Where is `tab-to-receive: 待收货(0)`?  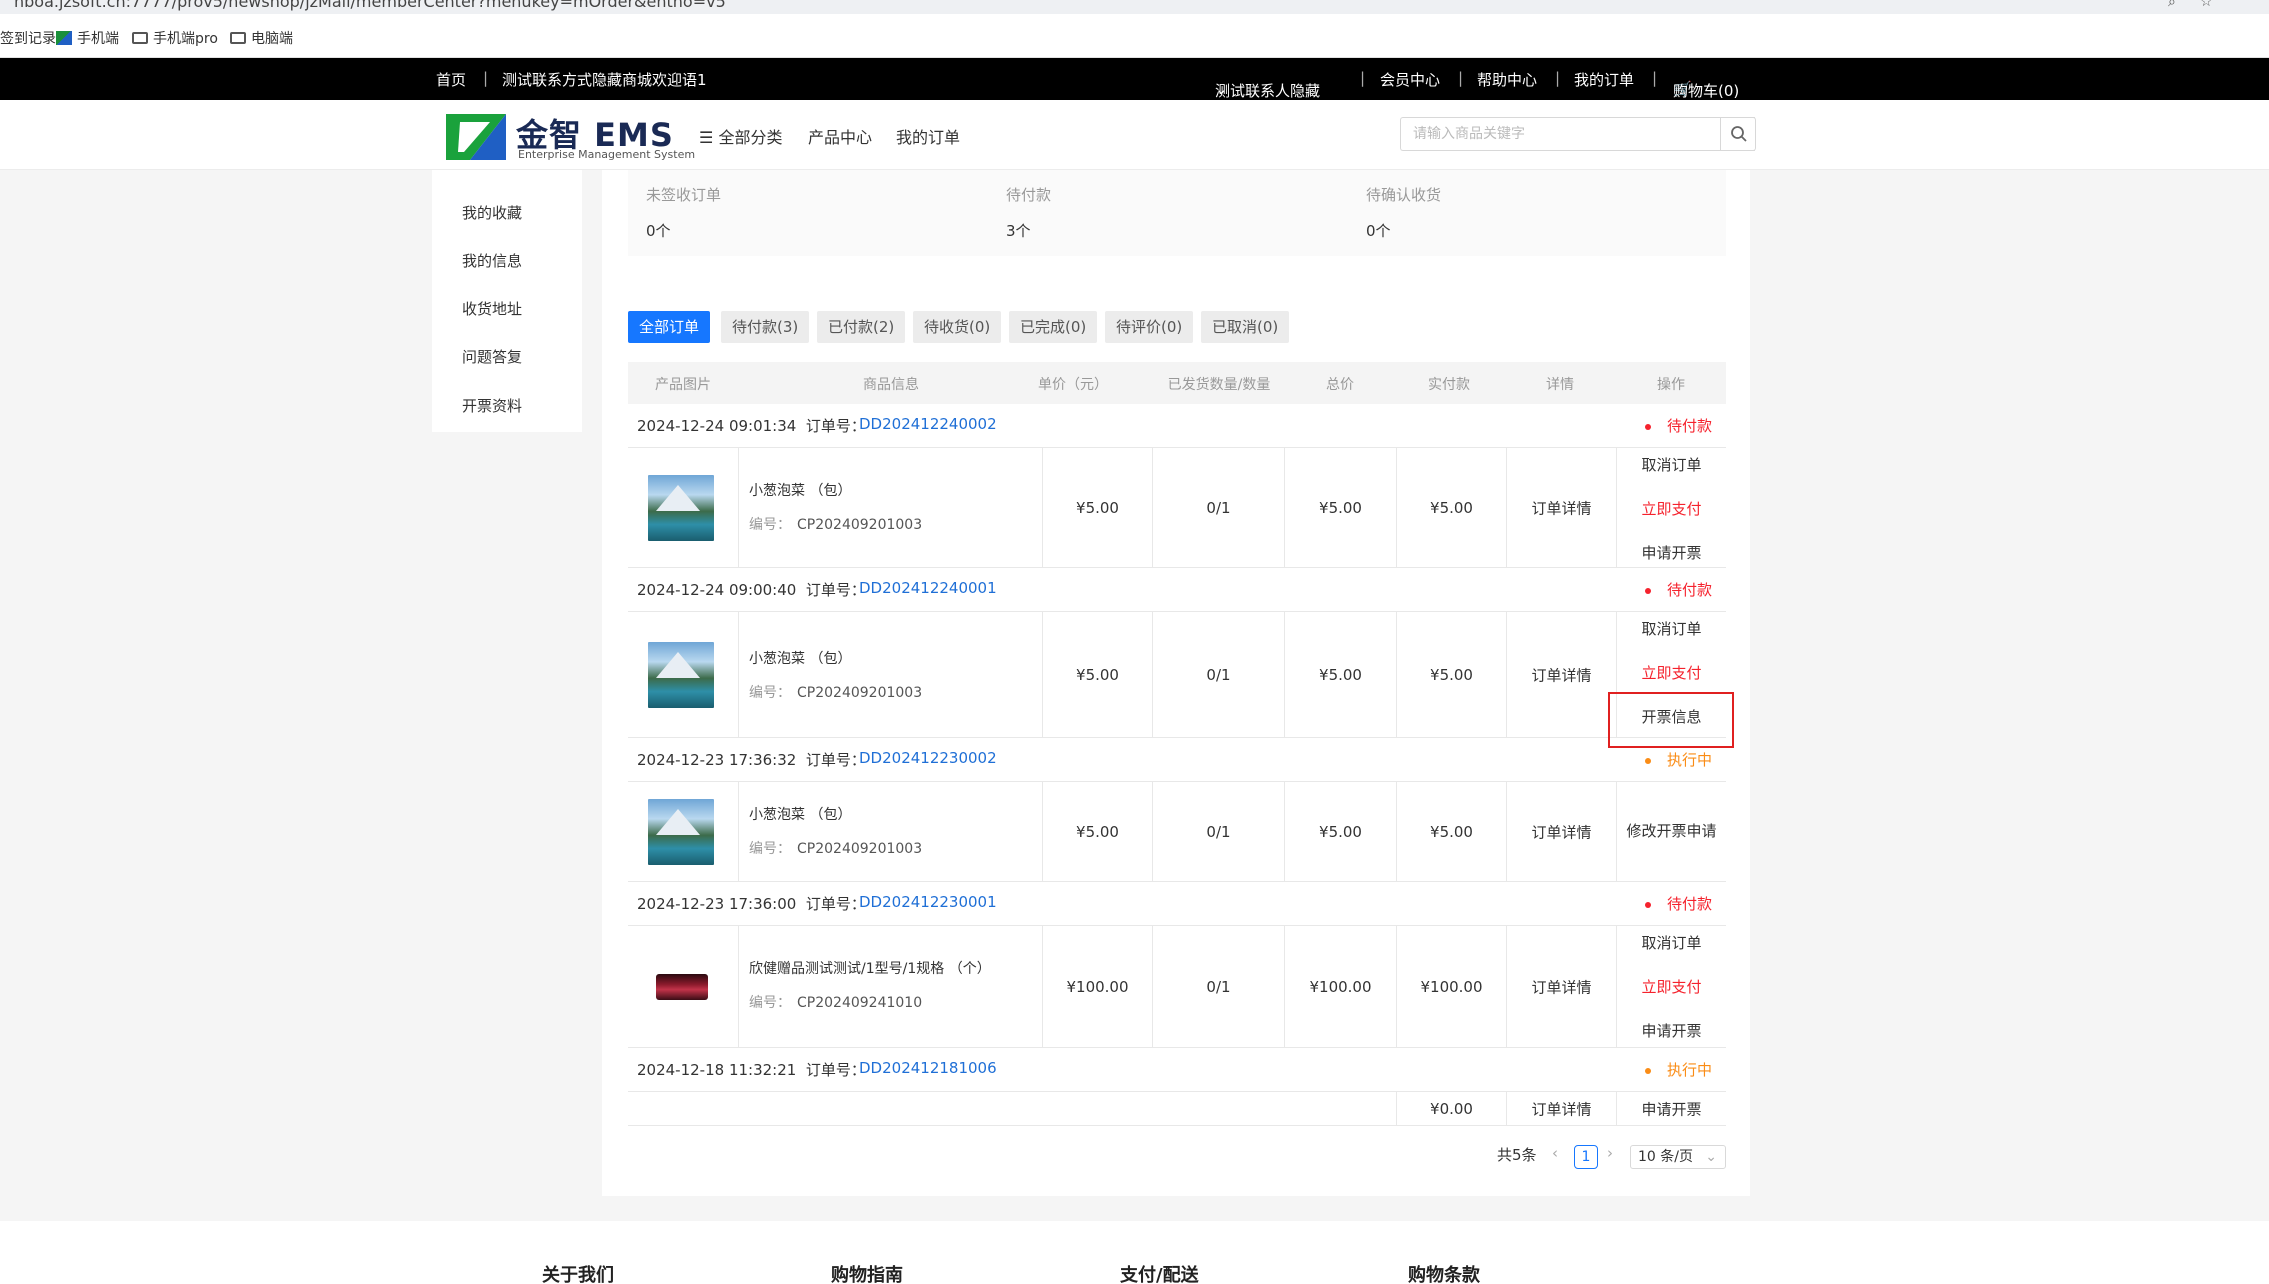 tab-to-receive: 待收货(0) is located at coordinates (957, 327).